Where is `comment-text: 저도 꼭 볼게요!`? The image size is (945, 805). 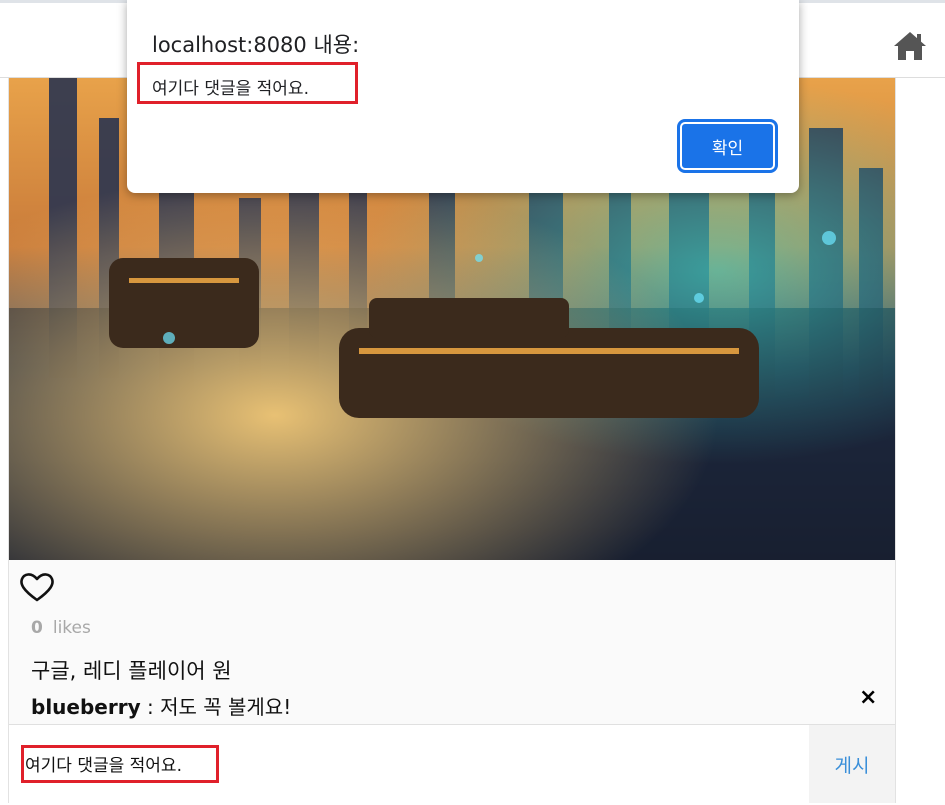
comment-text: 저도 꼭 볼게요! is located at coordinates (226, 707).